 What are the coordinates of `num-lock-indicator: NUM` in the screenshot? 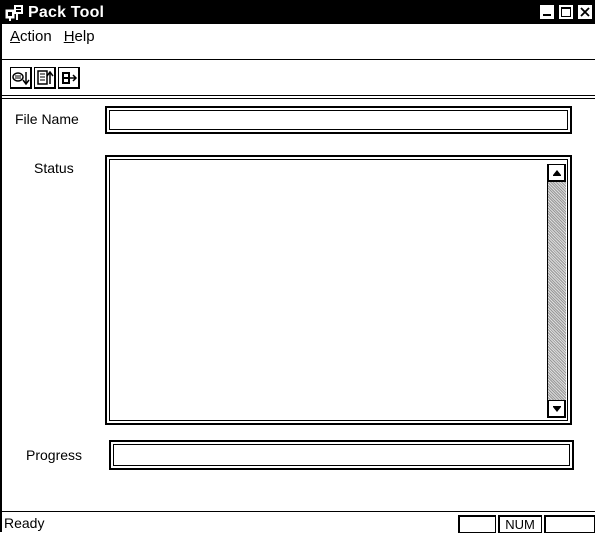 It's located at (520, 524).